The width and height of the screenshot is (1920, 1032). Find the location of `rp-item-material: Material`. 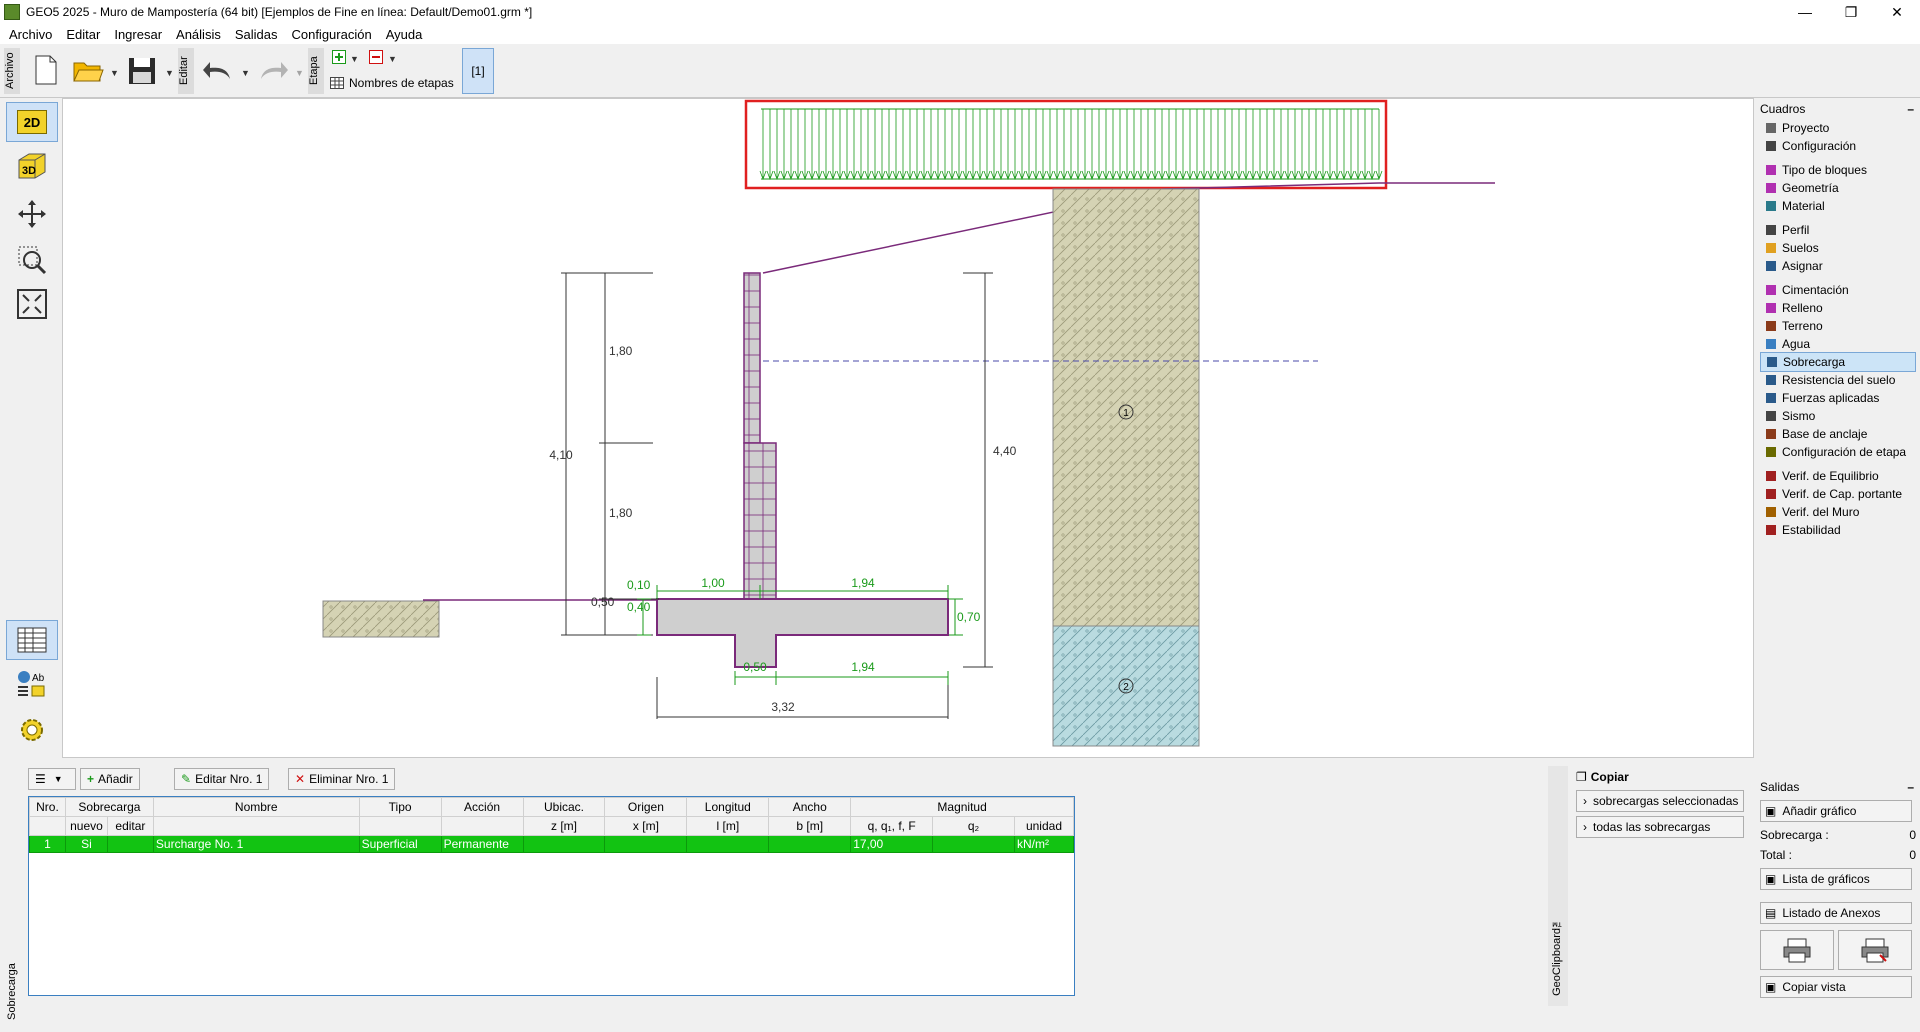

rp-item-material: Material is located at coordinates (1838, 206).